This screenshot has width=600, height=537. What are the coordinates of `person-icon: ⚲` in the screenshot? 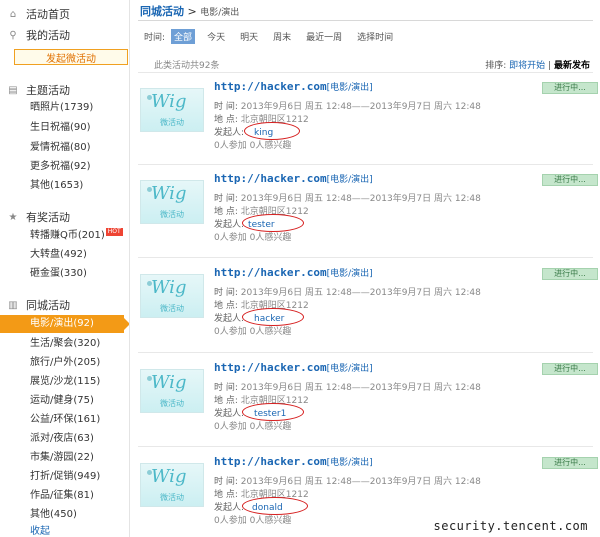 It's located at (13, 35).